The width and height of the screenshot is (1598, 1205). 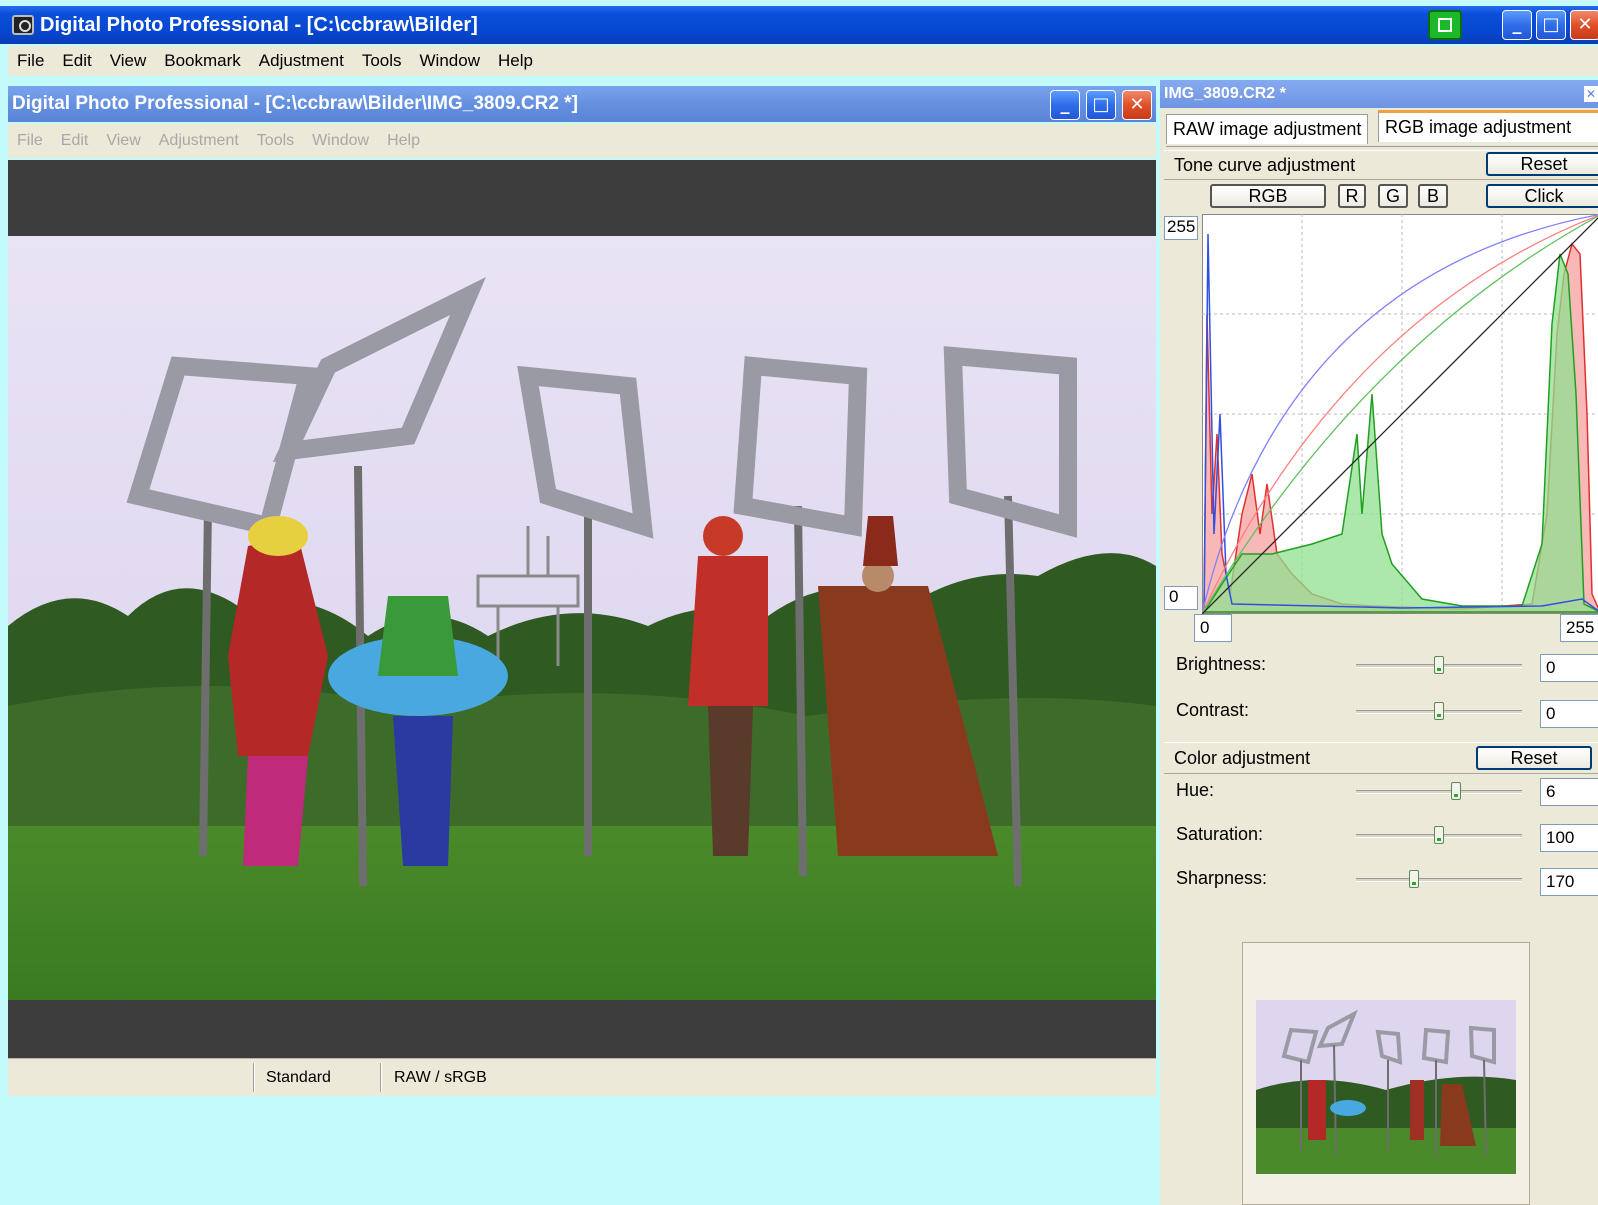 What do you see at coordinates (30, 61) in the screenshot?
I see `menu-file: File` at bounding box center [30, 61].